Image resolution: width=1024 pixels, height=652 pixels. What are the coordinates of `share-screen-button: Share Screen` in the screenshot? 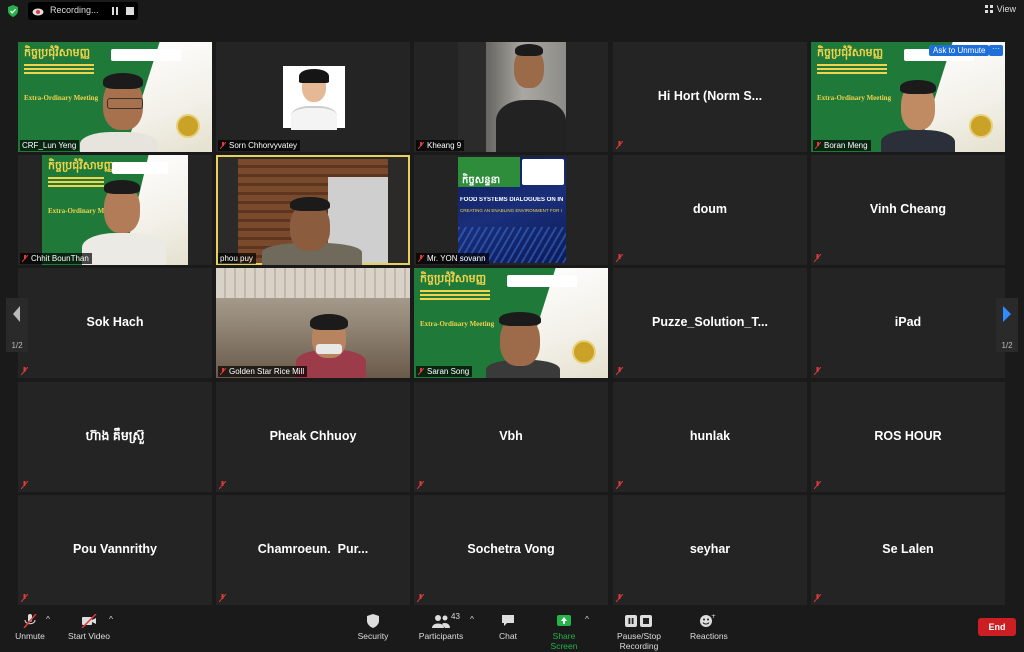 It's located at (564, 632).